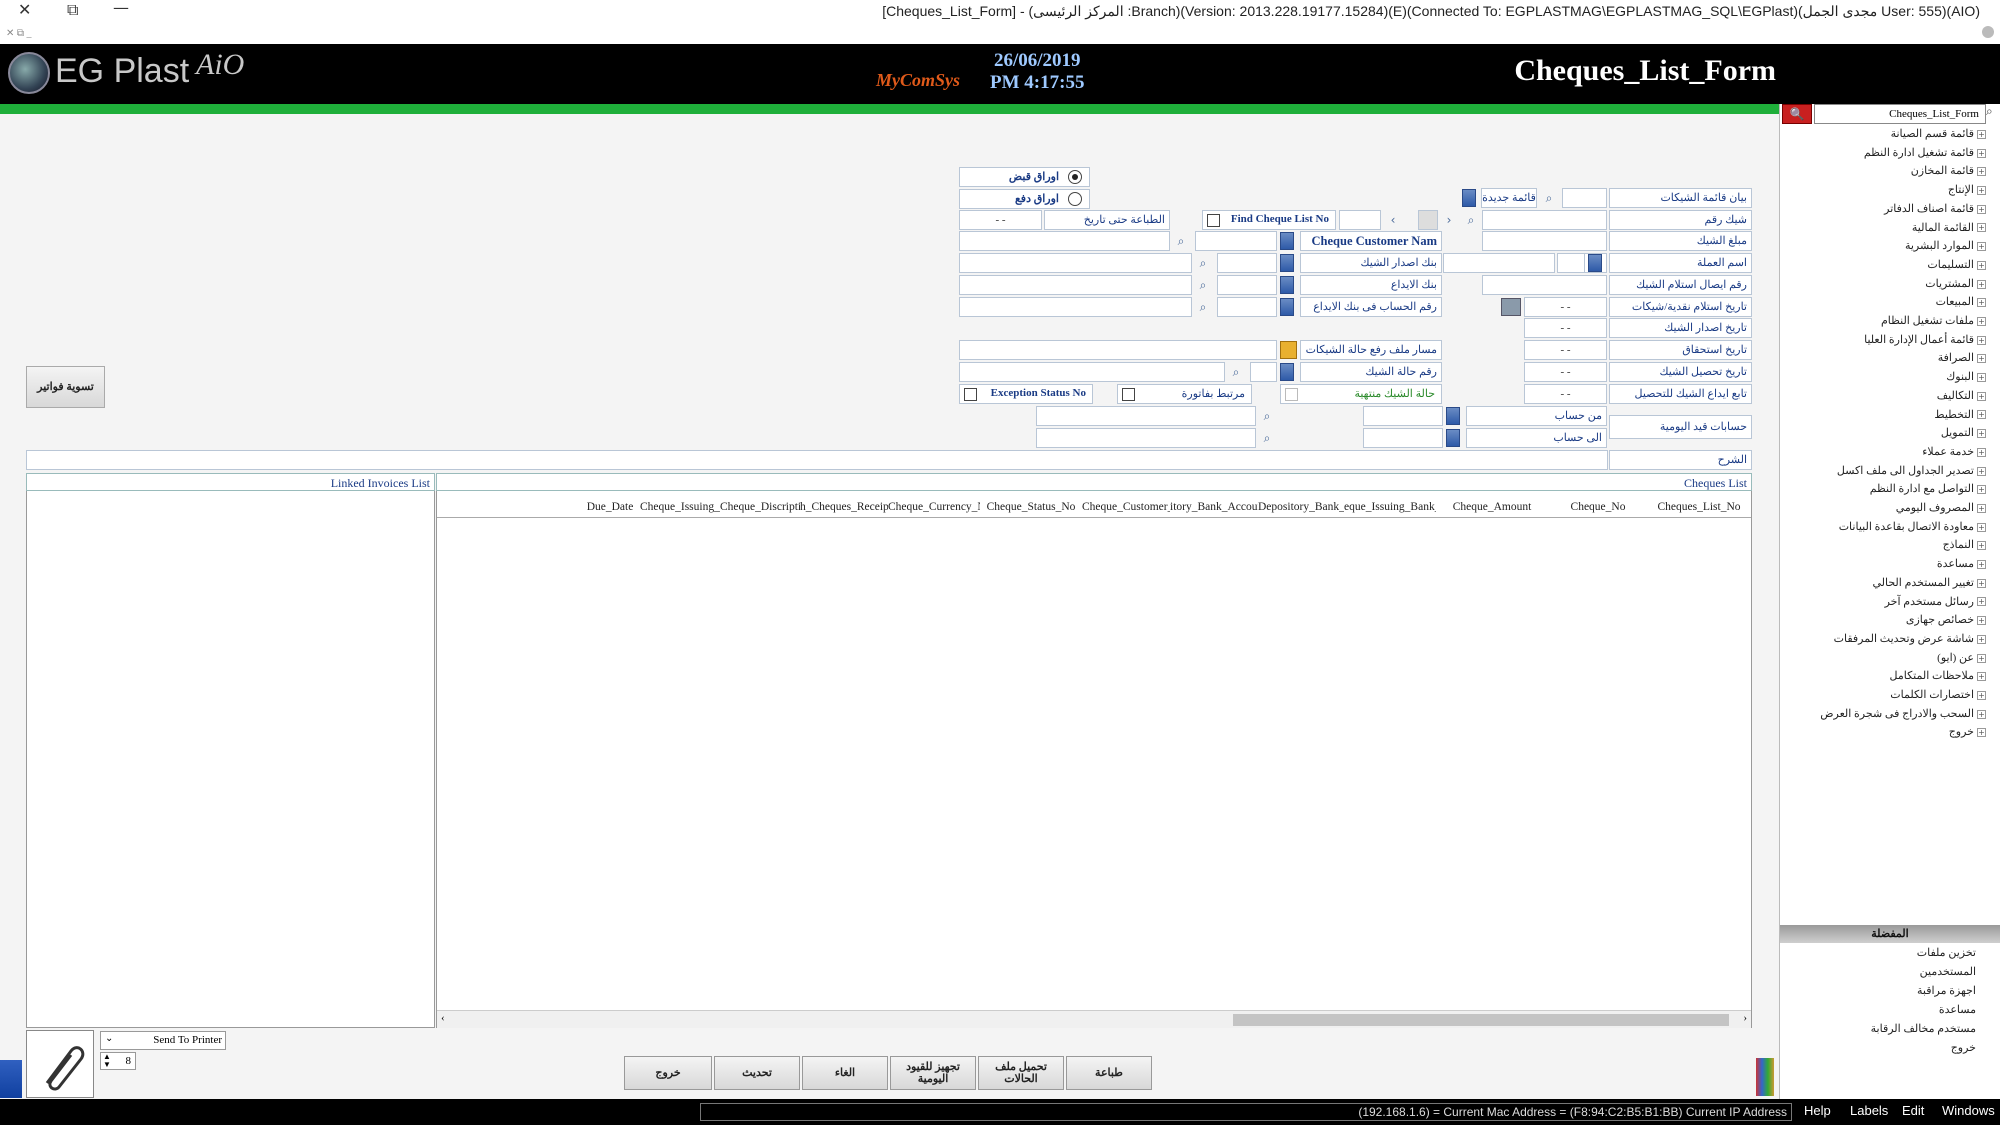 The image size is (2000, 1125). Describe the element at coordinates (109, 1038) in the screenshot. I see `chevron-down-icon: ⌄` at that location.